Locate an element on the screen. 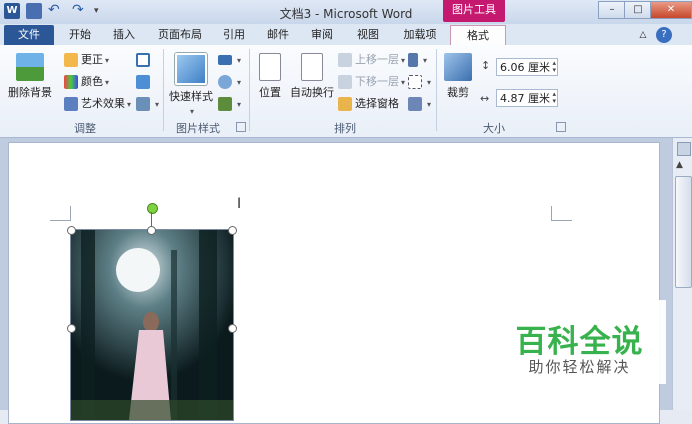  size-launcher-icon is located at coordinates (561, 127).